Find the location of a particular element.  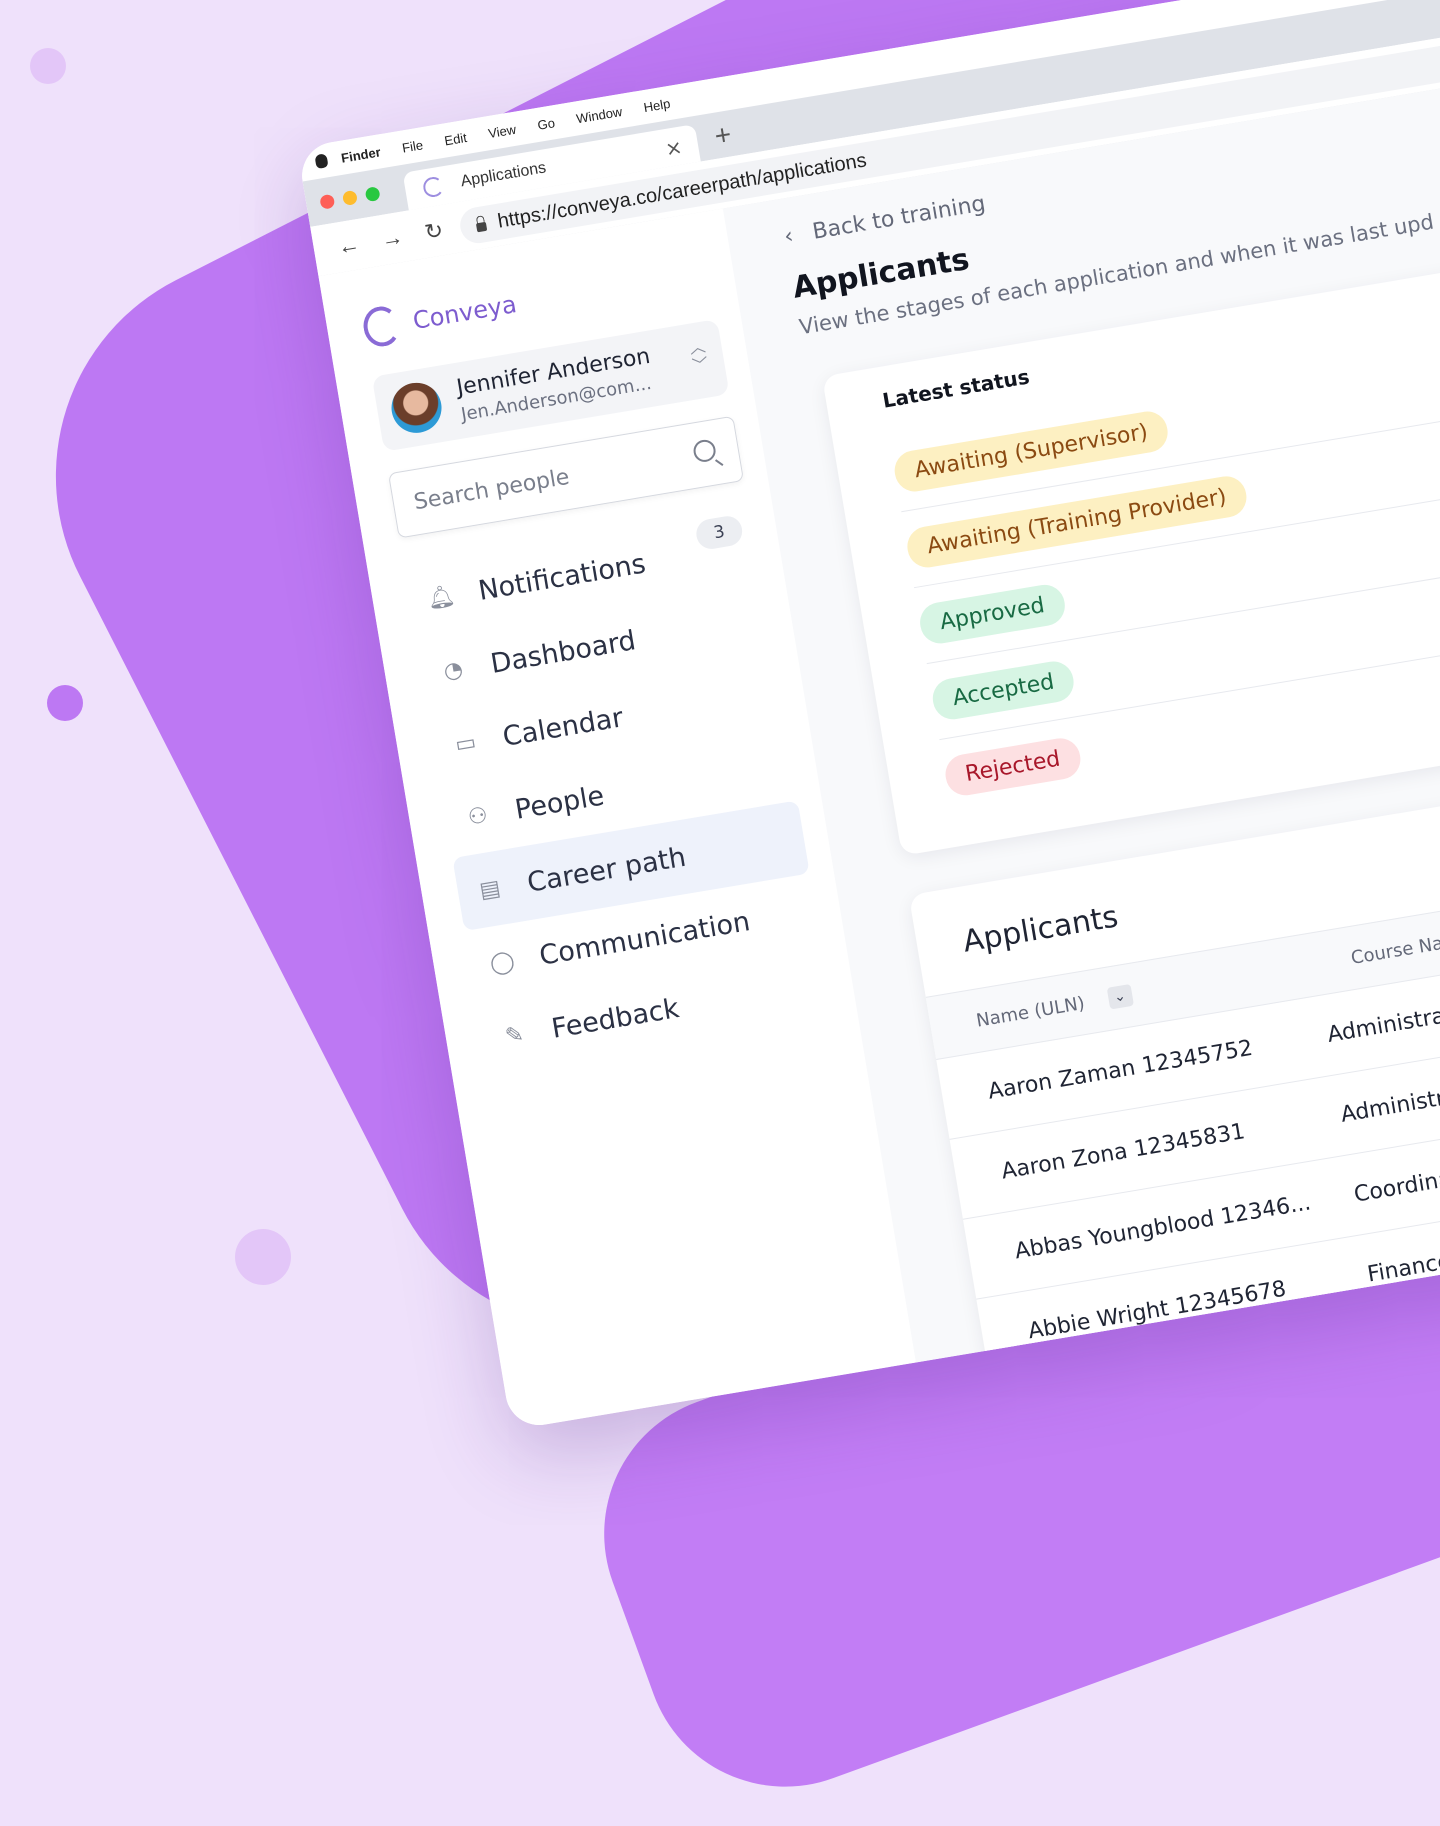

window-controls is located at coordinates (350, 198).